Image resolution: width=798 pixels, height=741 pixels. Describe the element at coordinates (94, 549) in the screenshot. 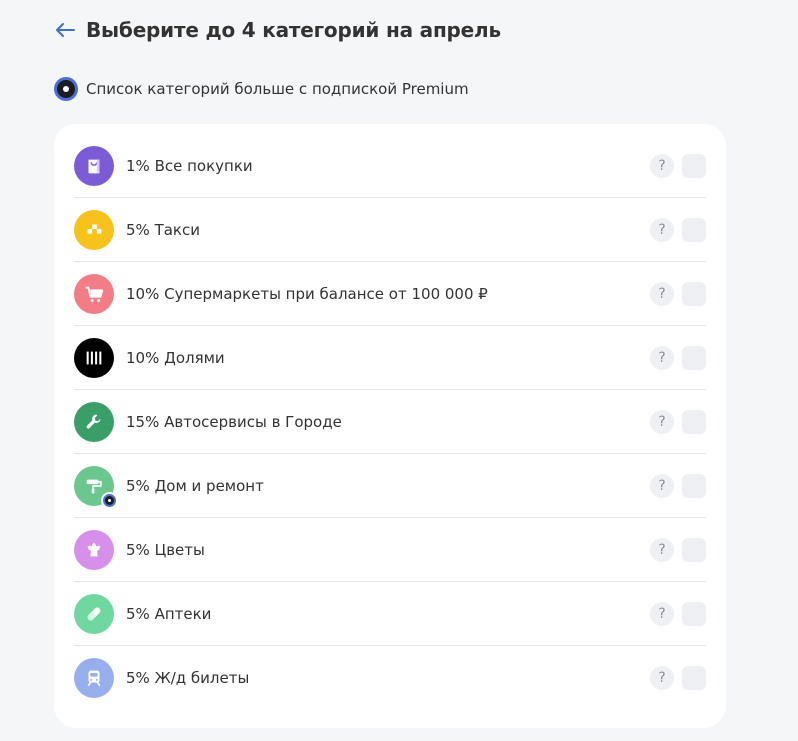

I see `flower-icon` at that location.